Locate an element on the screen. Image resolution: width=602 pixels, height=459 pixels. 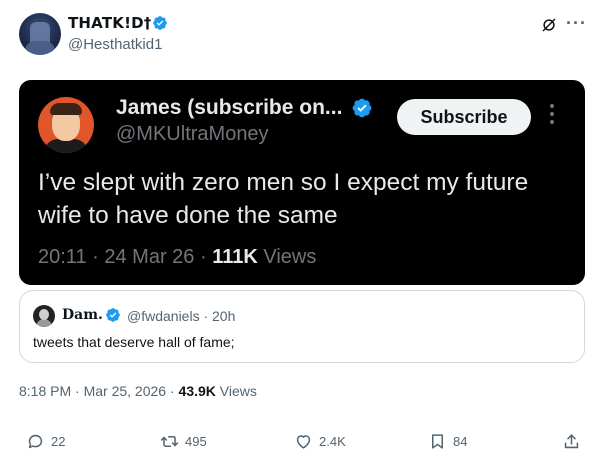
author-handle: @Hesthatkid1 is located at coordinates (115, 44).